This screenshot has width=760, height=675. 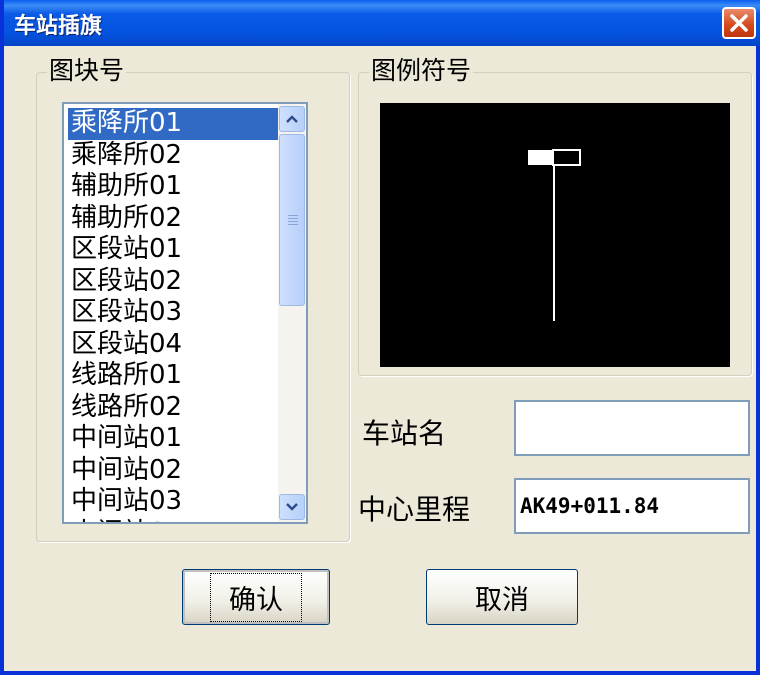 I want to click on legend-symbol-legend: 图例符号, so click(x=421, y=71).